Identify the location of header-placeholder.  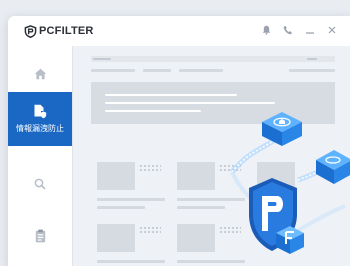
(213, 59).